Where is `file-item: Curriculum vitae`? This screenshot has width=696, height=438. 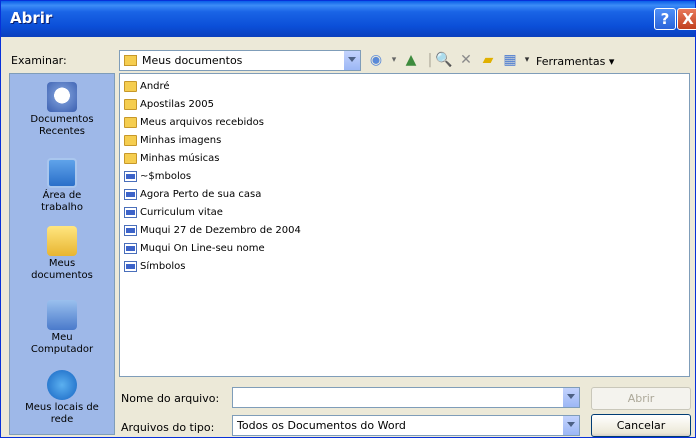 file-item: Curriculum vitae is located at coordinates (173, 213).